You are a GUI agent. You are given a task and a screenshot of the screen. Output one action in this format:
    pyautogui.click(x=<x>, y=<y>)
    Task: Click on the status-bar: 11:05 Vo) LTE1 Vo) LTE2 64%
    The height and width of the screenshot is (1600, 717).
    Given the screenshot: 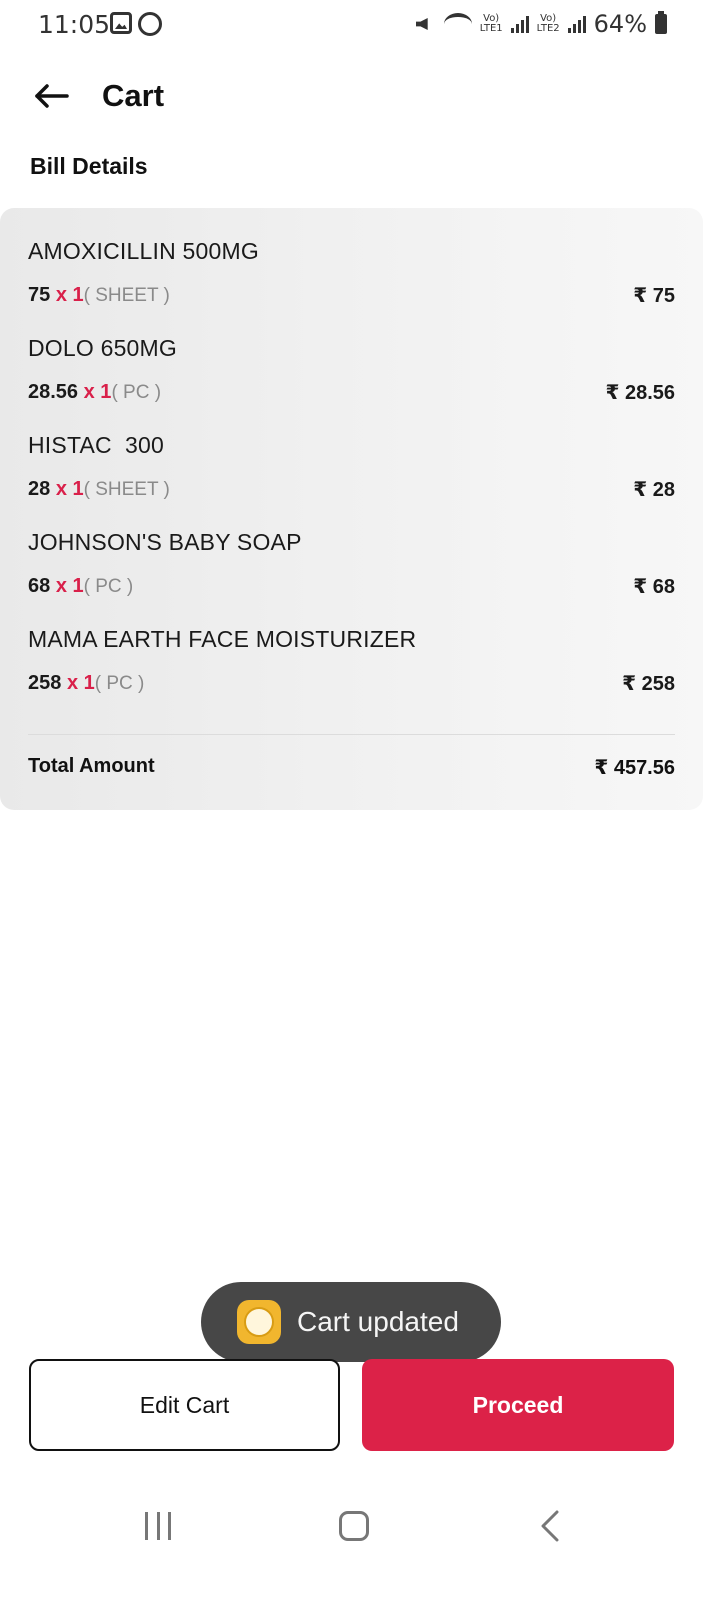 What is the action you would take?
    pyautogui.click(x=358, y=25)
    